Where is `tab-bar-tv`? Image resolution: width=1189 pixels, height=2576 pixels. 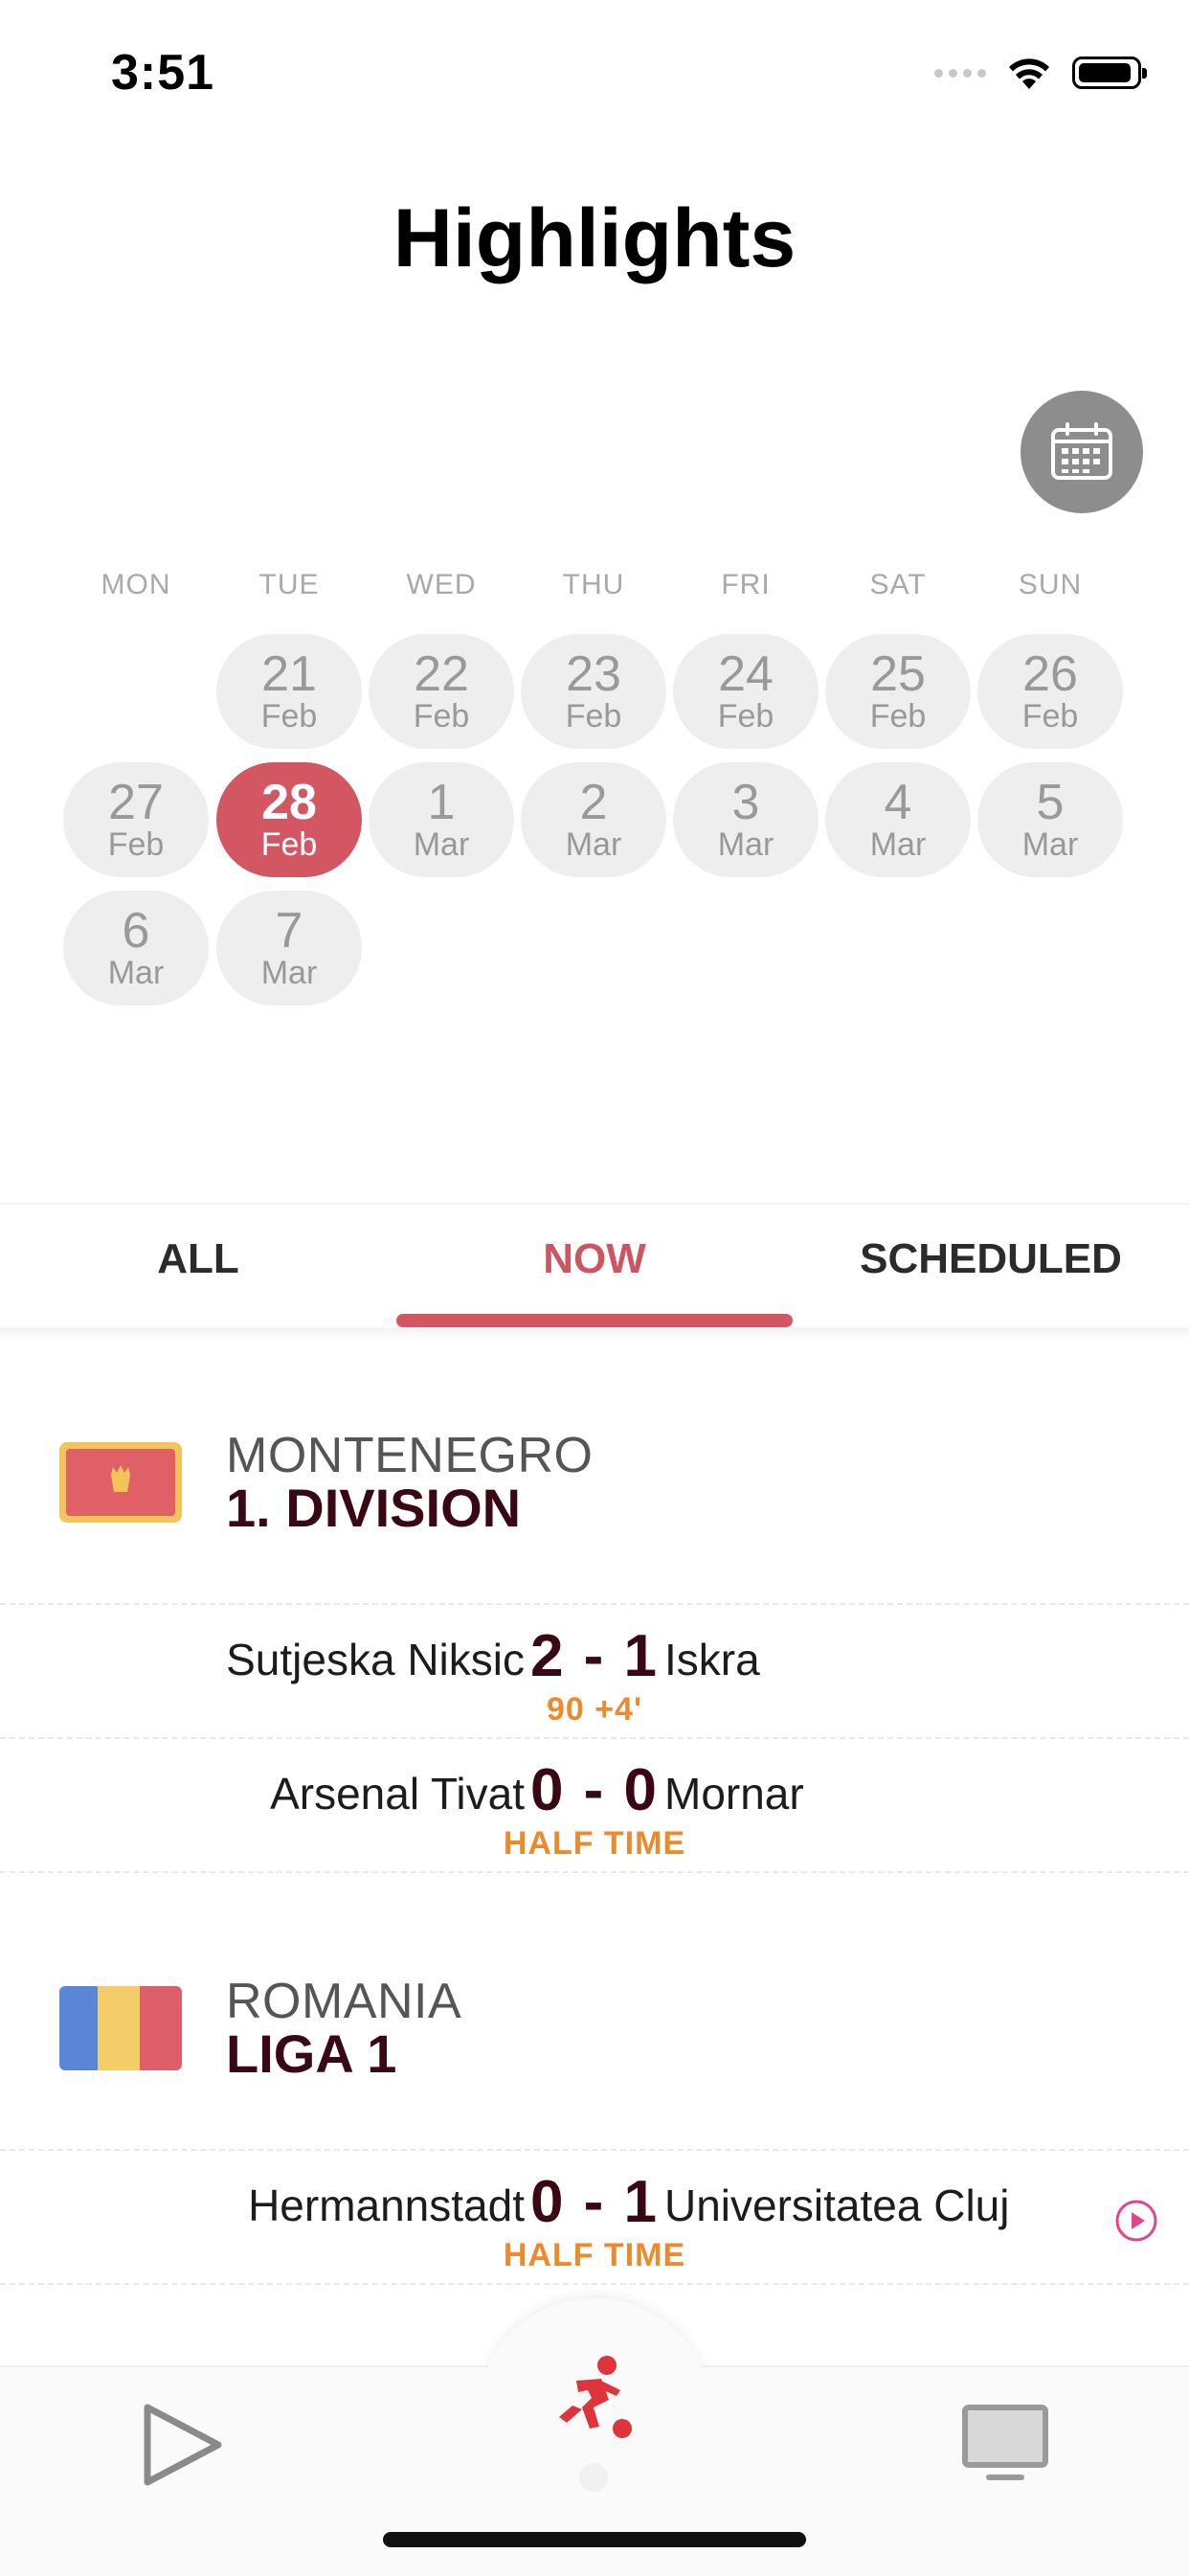
tab-bar-tv is located at coordinates (1005, 2444).